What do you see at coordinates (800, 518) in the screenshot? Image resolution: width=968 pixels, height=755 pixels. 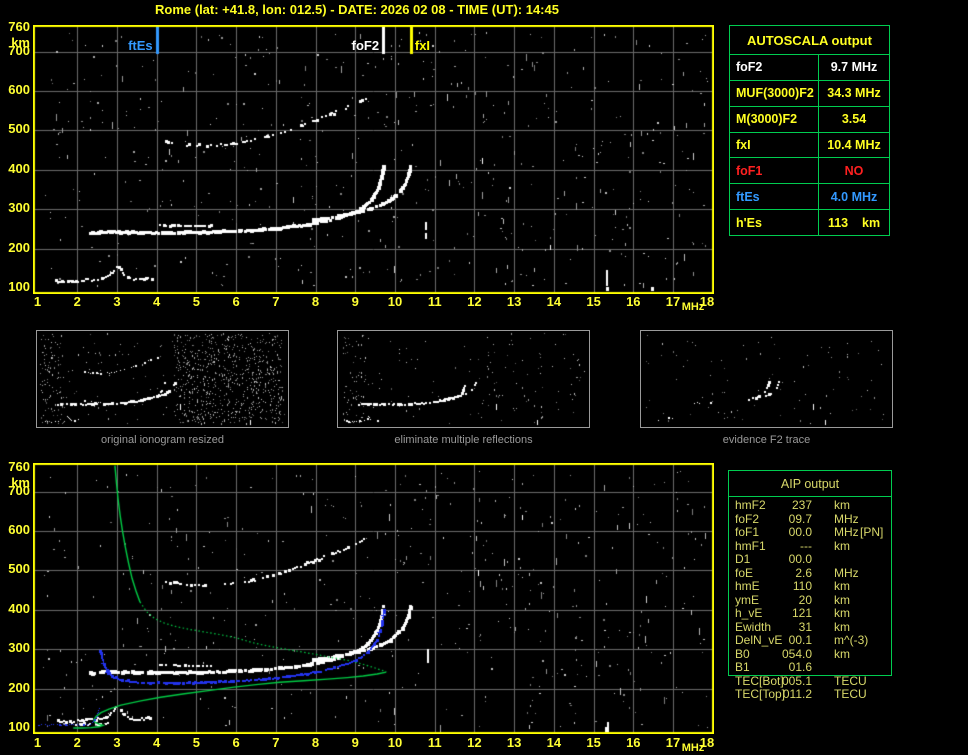 I see `aip-param-value: 09.7` at bounding box center [800, 518].